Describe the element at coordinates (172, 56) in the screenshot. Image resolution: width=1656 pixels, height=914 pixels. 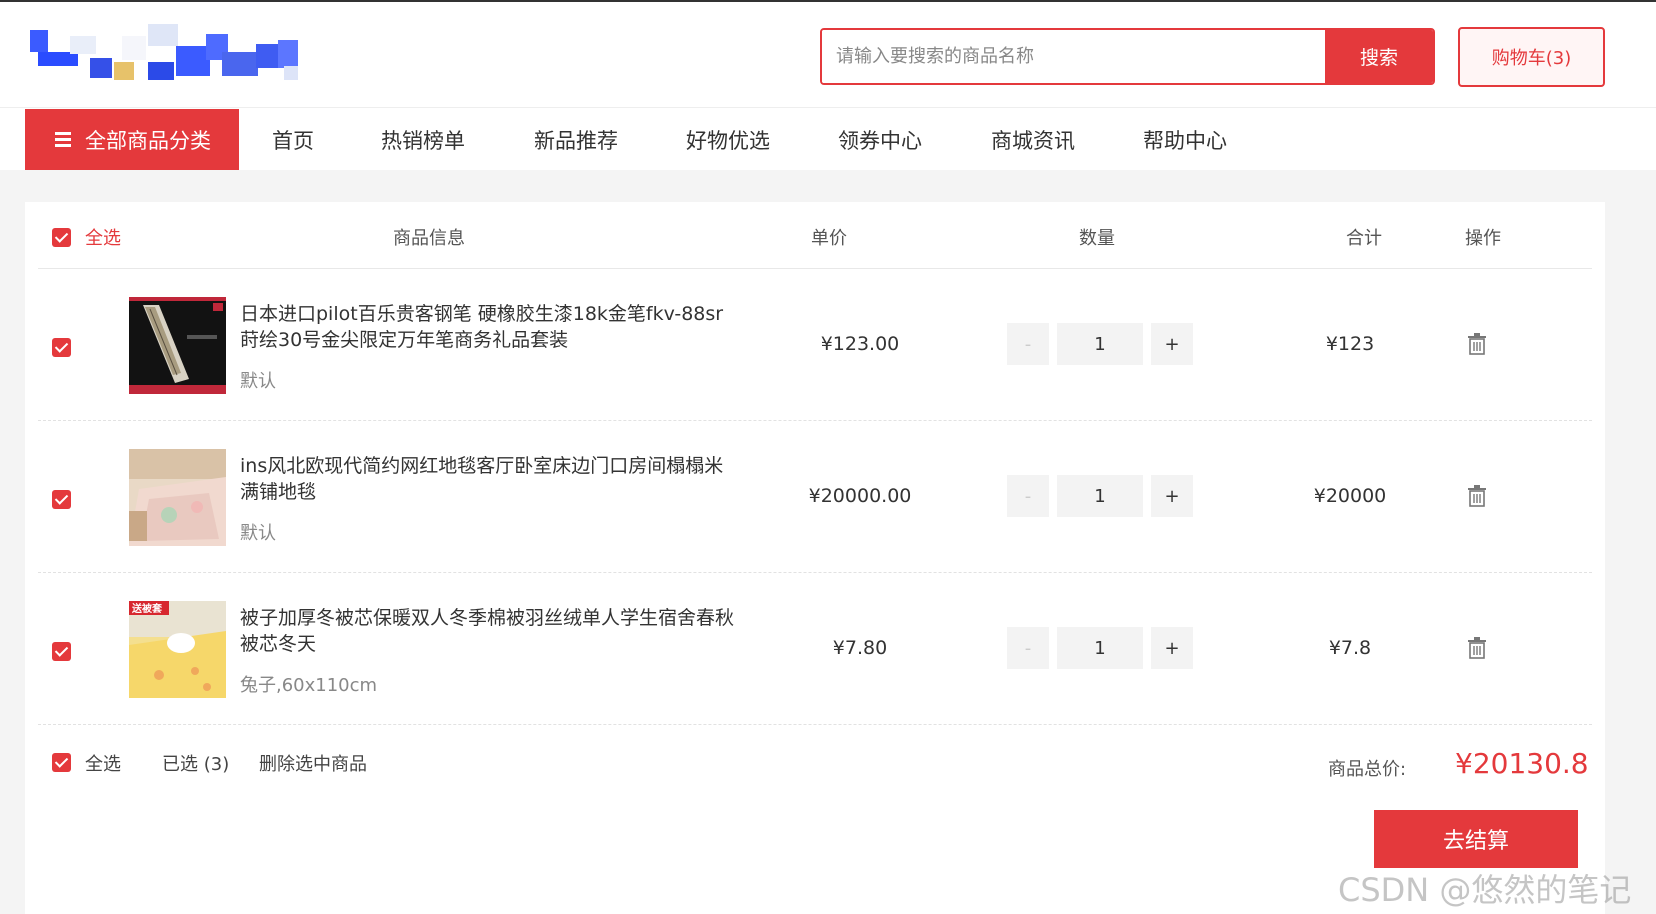
I see `logo` at that location.